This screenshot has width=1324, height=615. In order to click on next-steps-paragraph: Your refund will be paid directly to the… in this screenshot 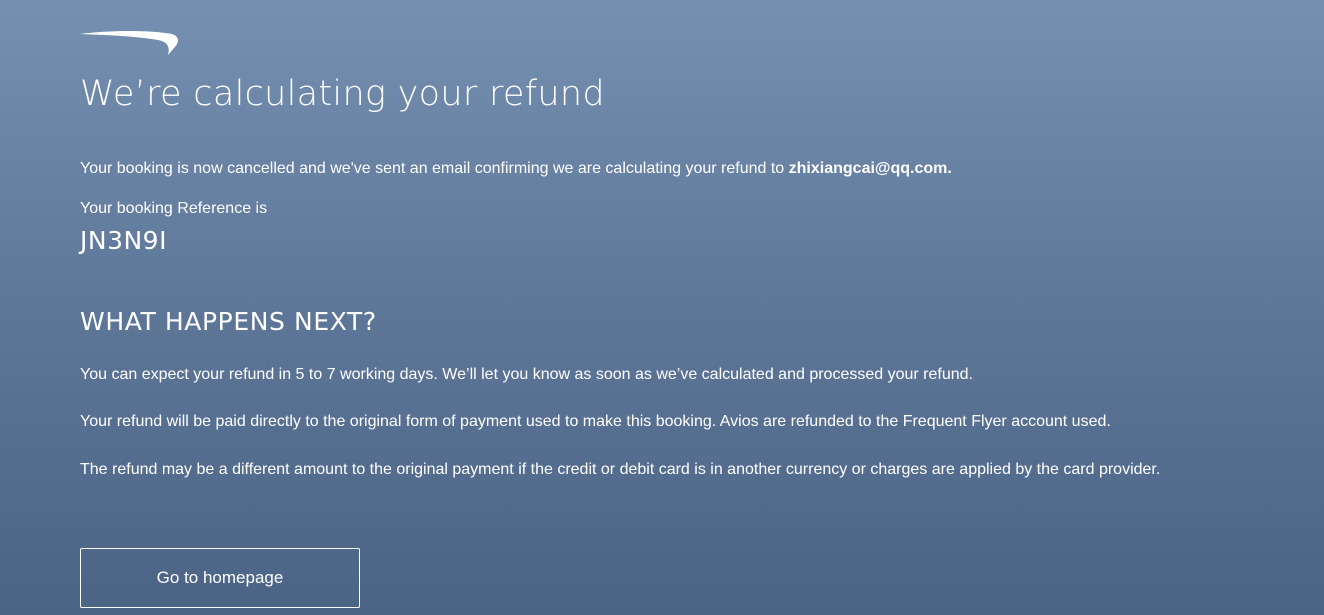, I will do `click(595, 421)`.